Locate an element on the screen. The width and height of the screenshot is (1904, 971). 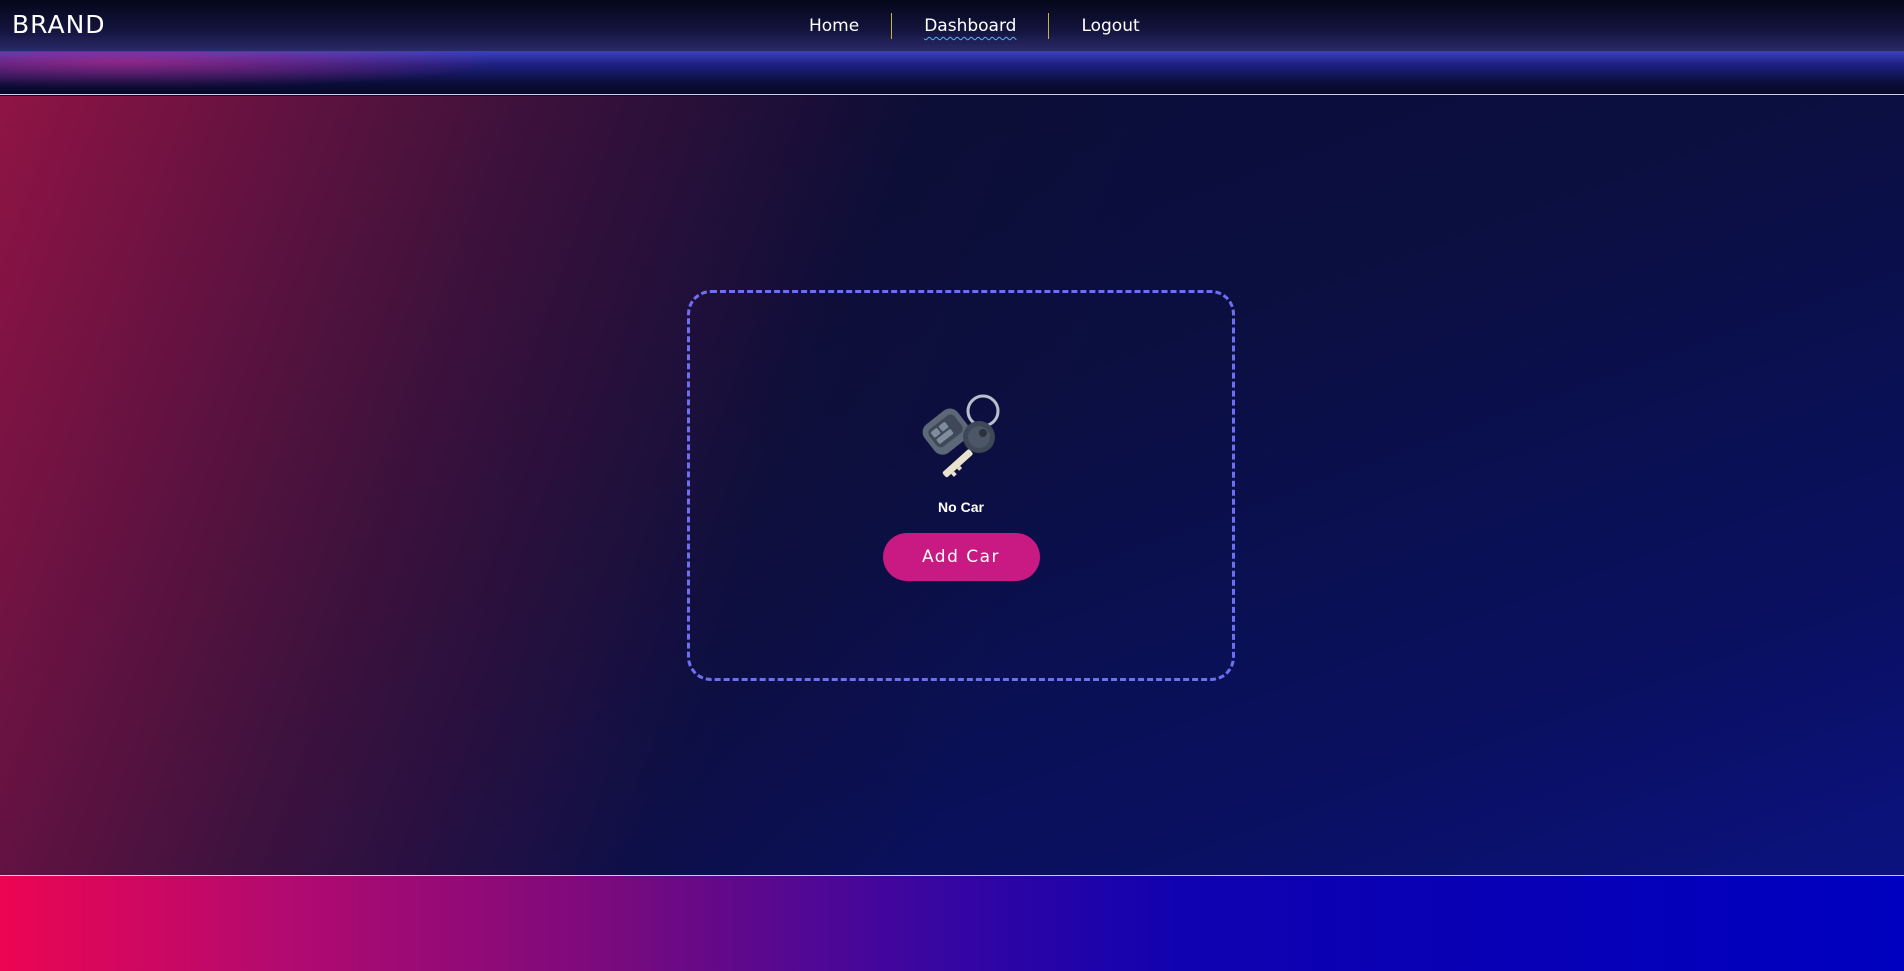
add-car-button: Add Car is located at coordinates (961, 557).